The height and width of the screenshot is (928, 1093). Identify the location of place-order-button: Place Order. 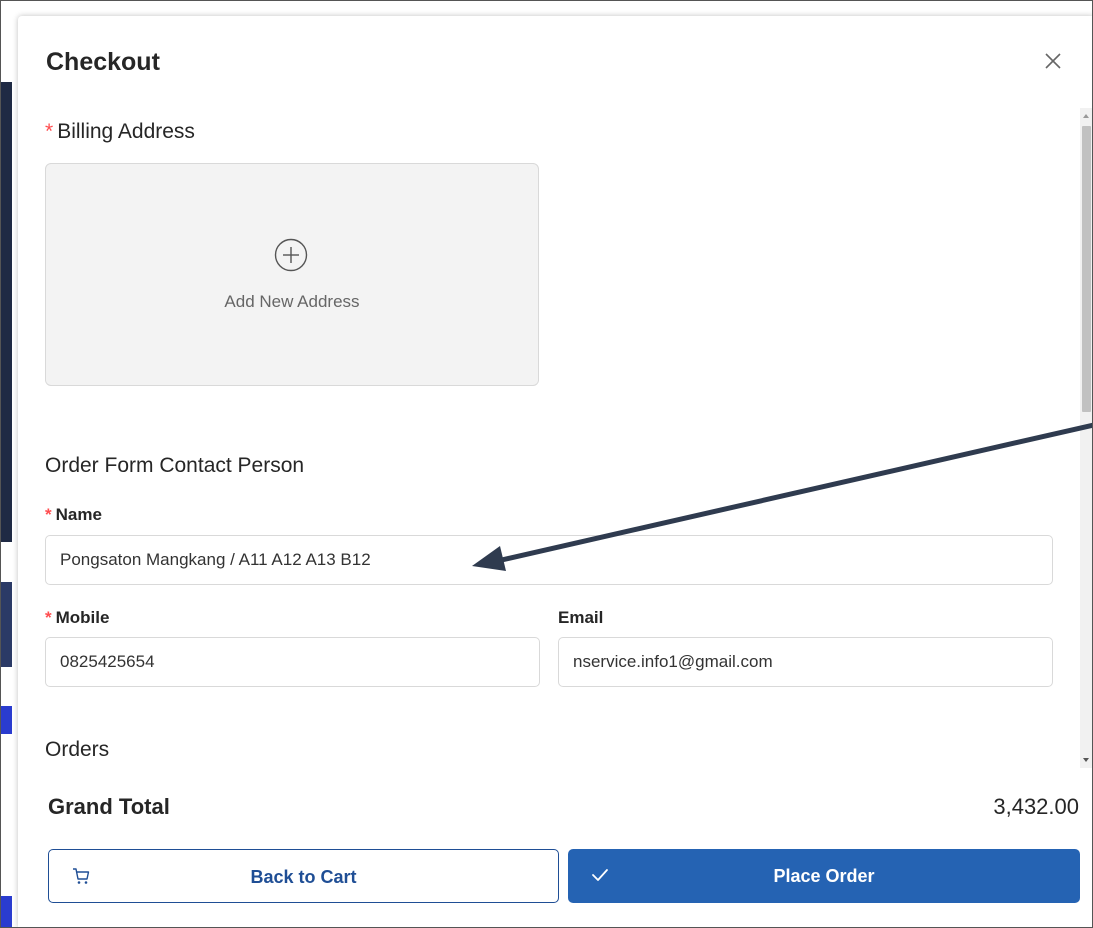
(824, 876).